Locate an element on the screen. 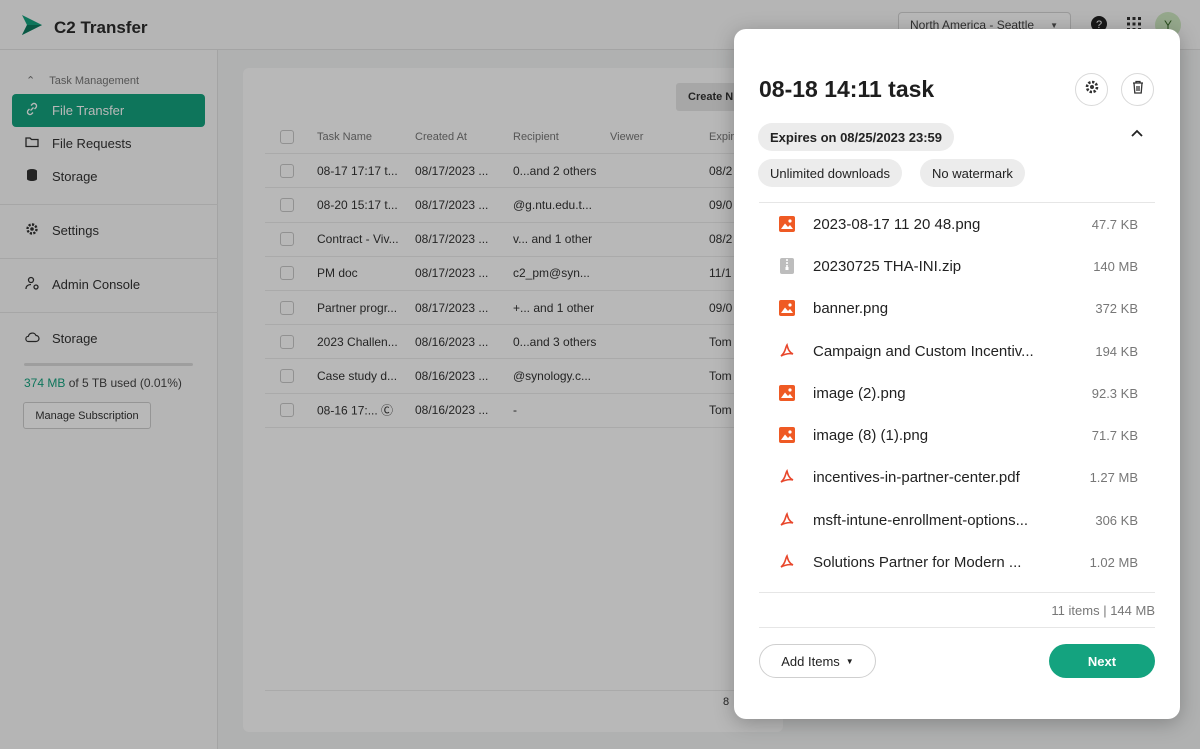 The image size is (1200, 749). file-name: 2023-08-17 11 20 48.png is located at coordinates (897, 224).